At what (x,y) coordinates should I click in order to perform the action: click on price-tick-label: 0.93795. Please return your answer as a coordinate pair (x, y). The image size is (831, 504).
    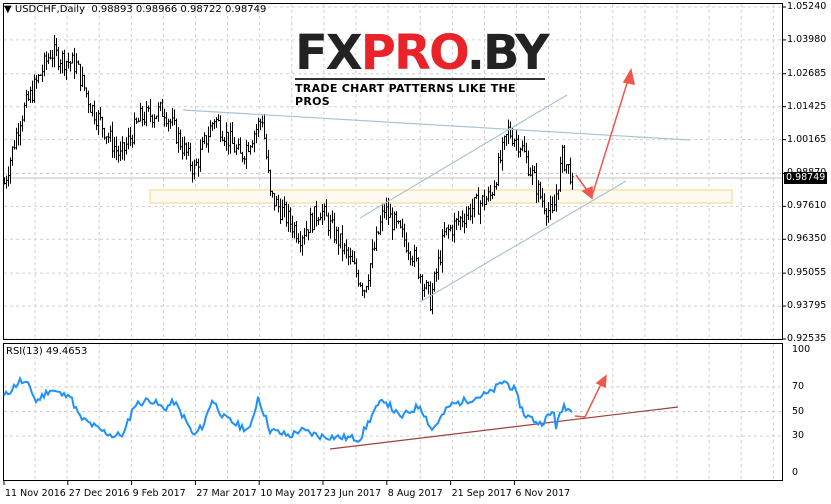
    Looking at the image, I should click on (807, 306).